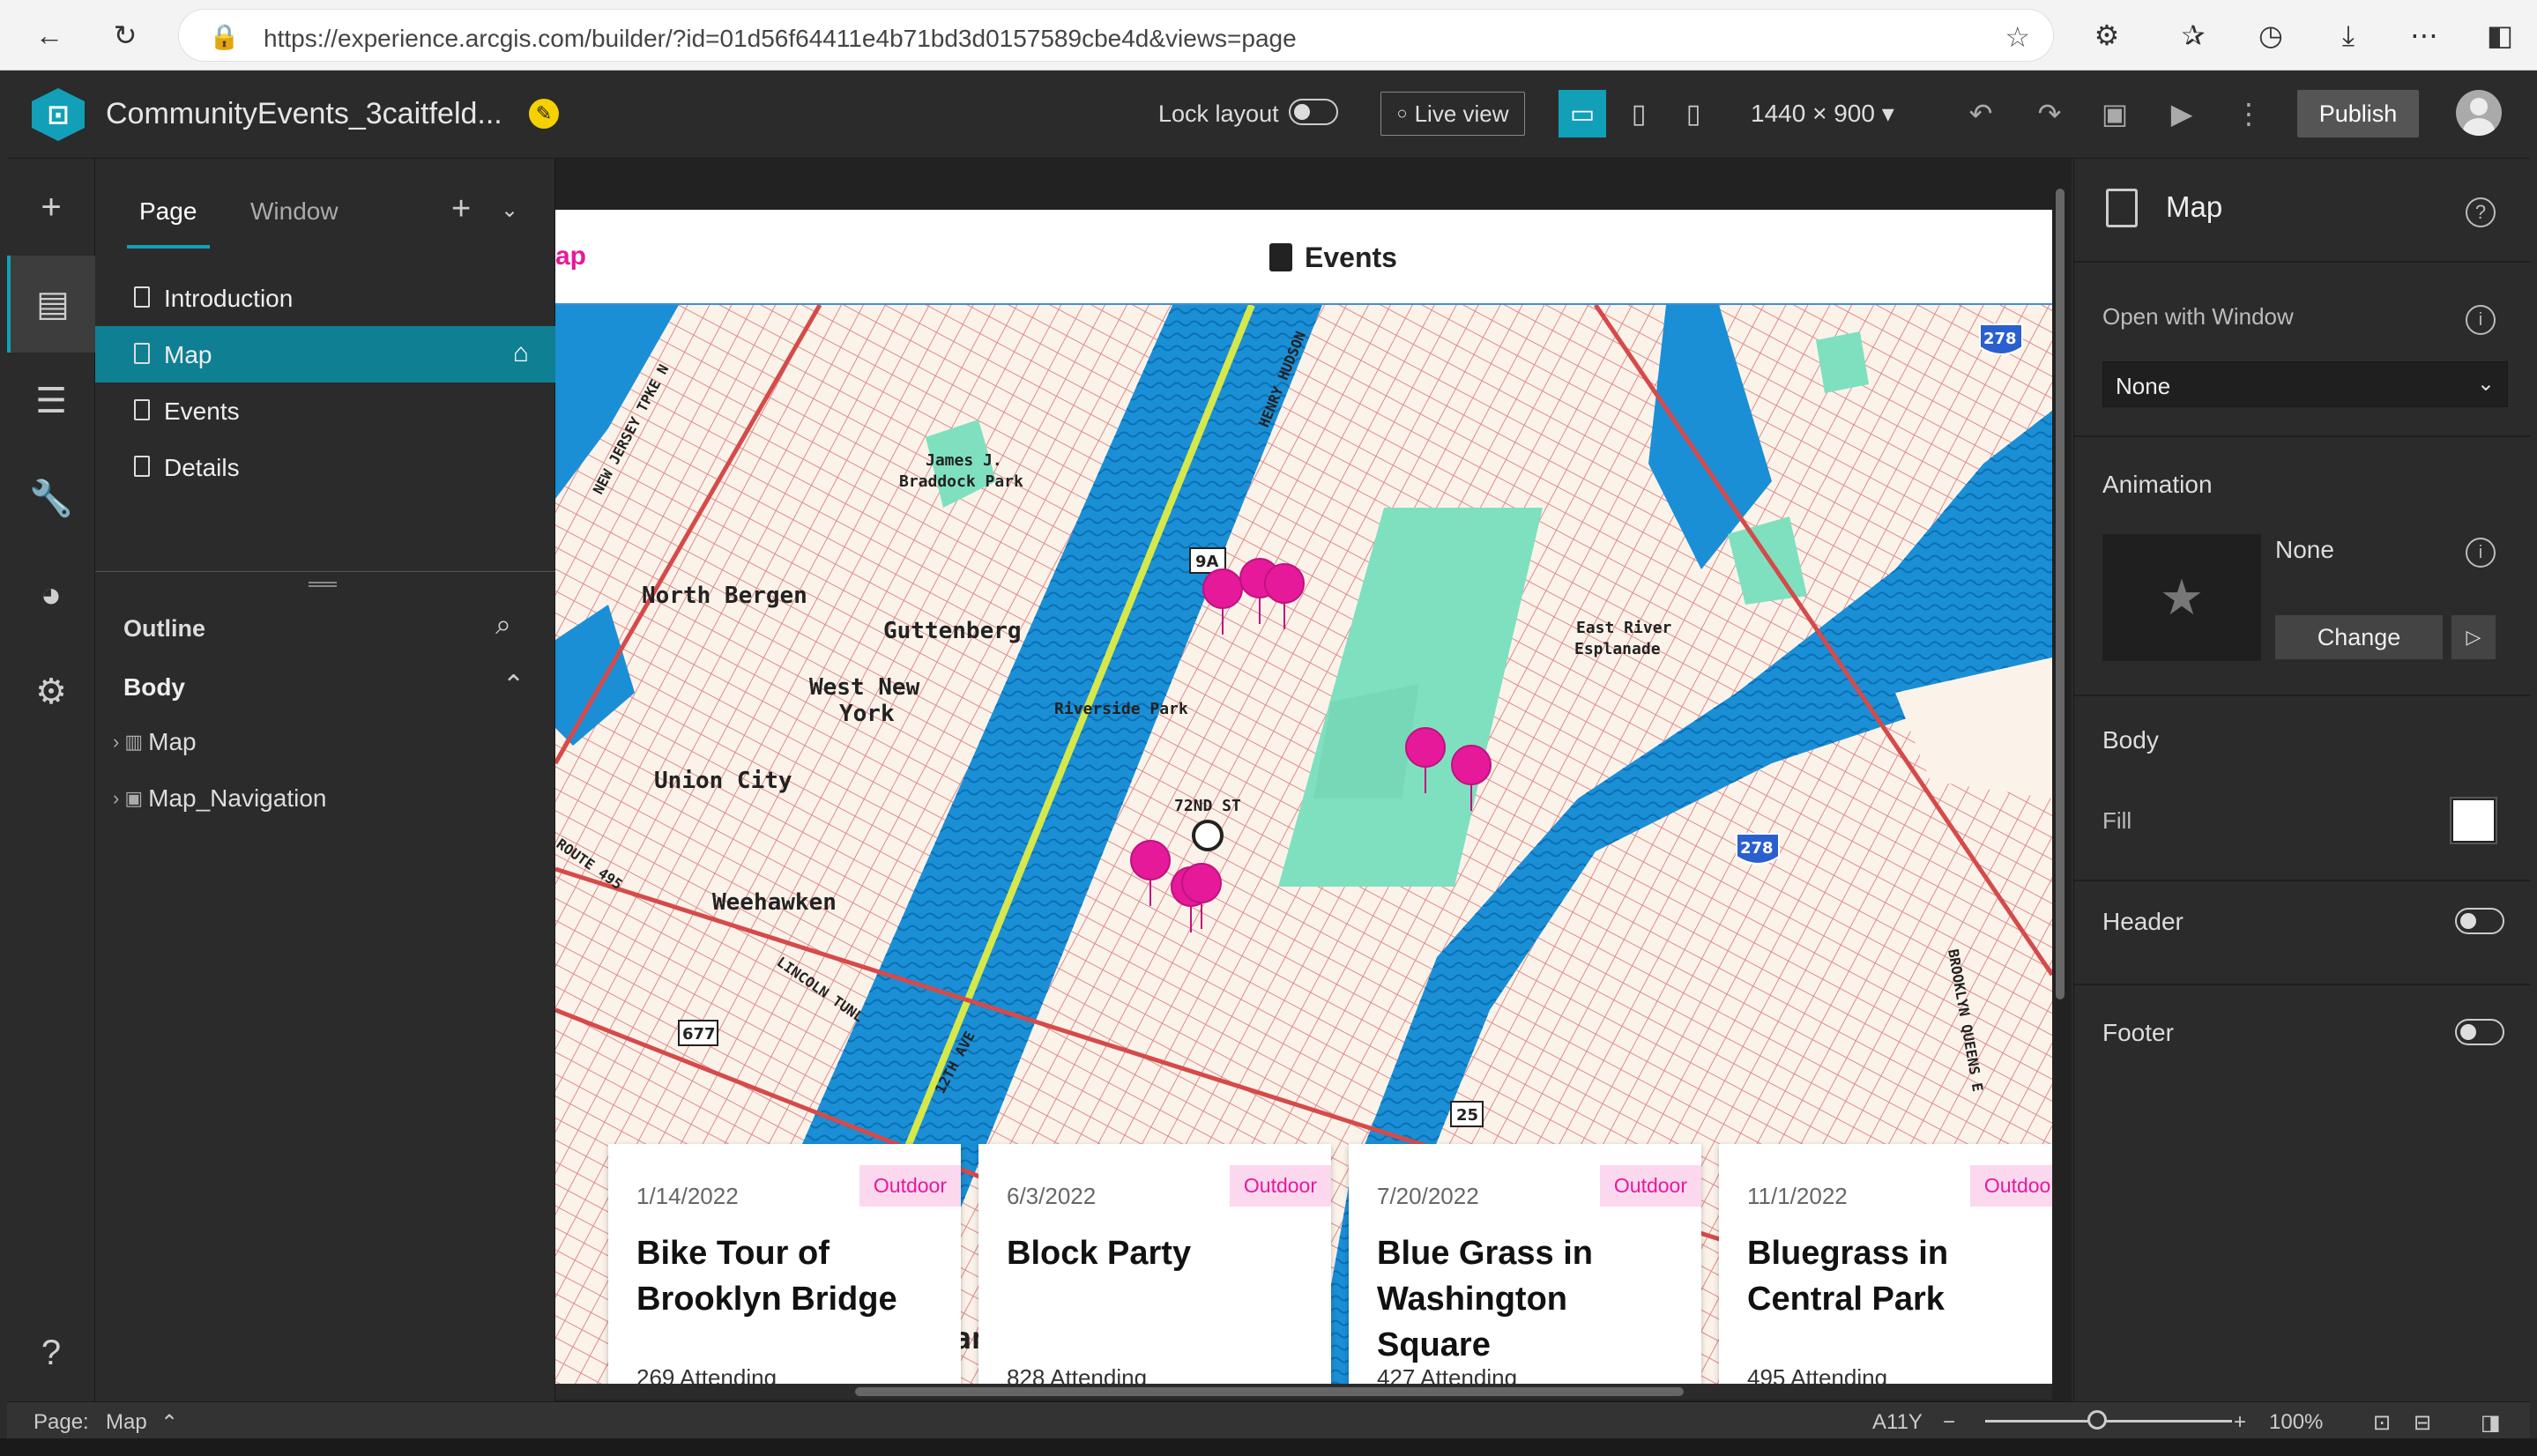 The height and width of the screenshot is (1456, 2537). What do you see at coordinates (723, 781) in the screenshot?
I see `map-label-union-city: Union City` at bounding box center [723, 781].